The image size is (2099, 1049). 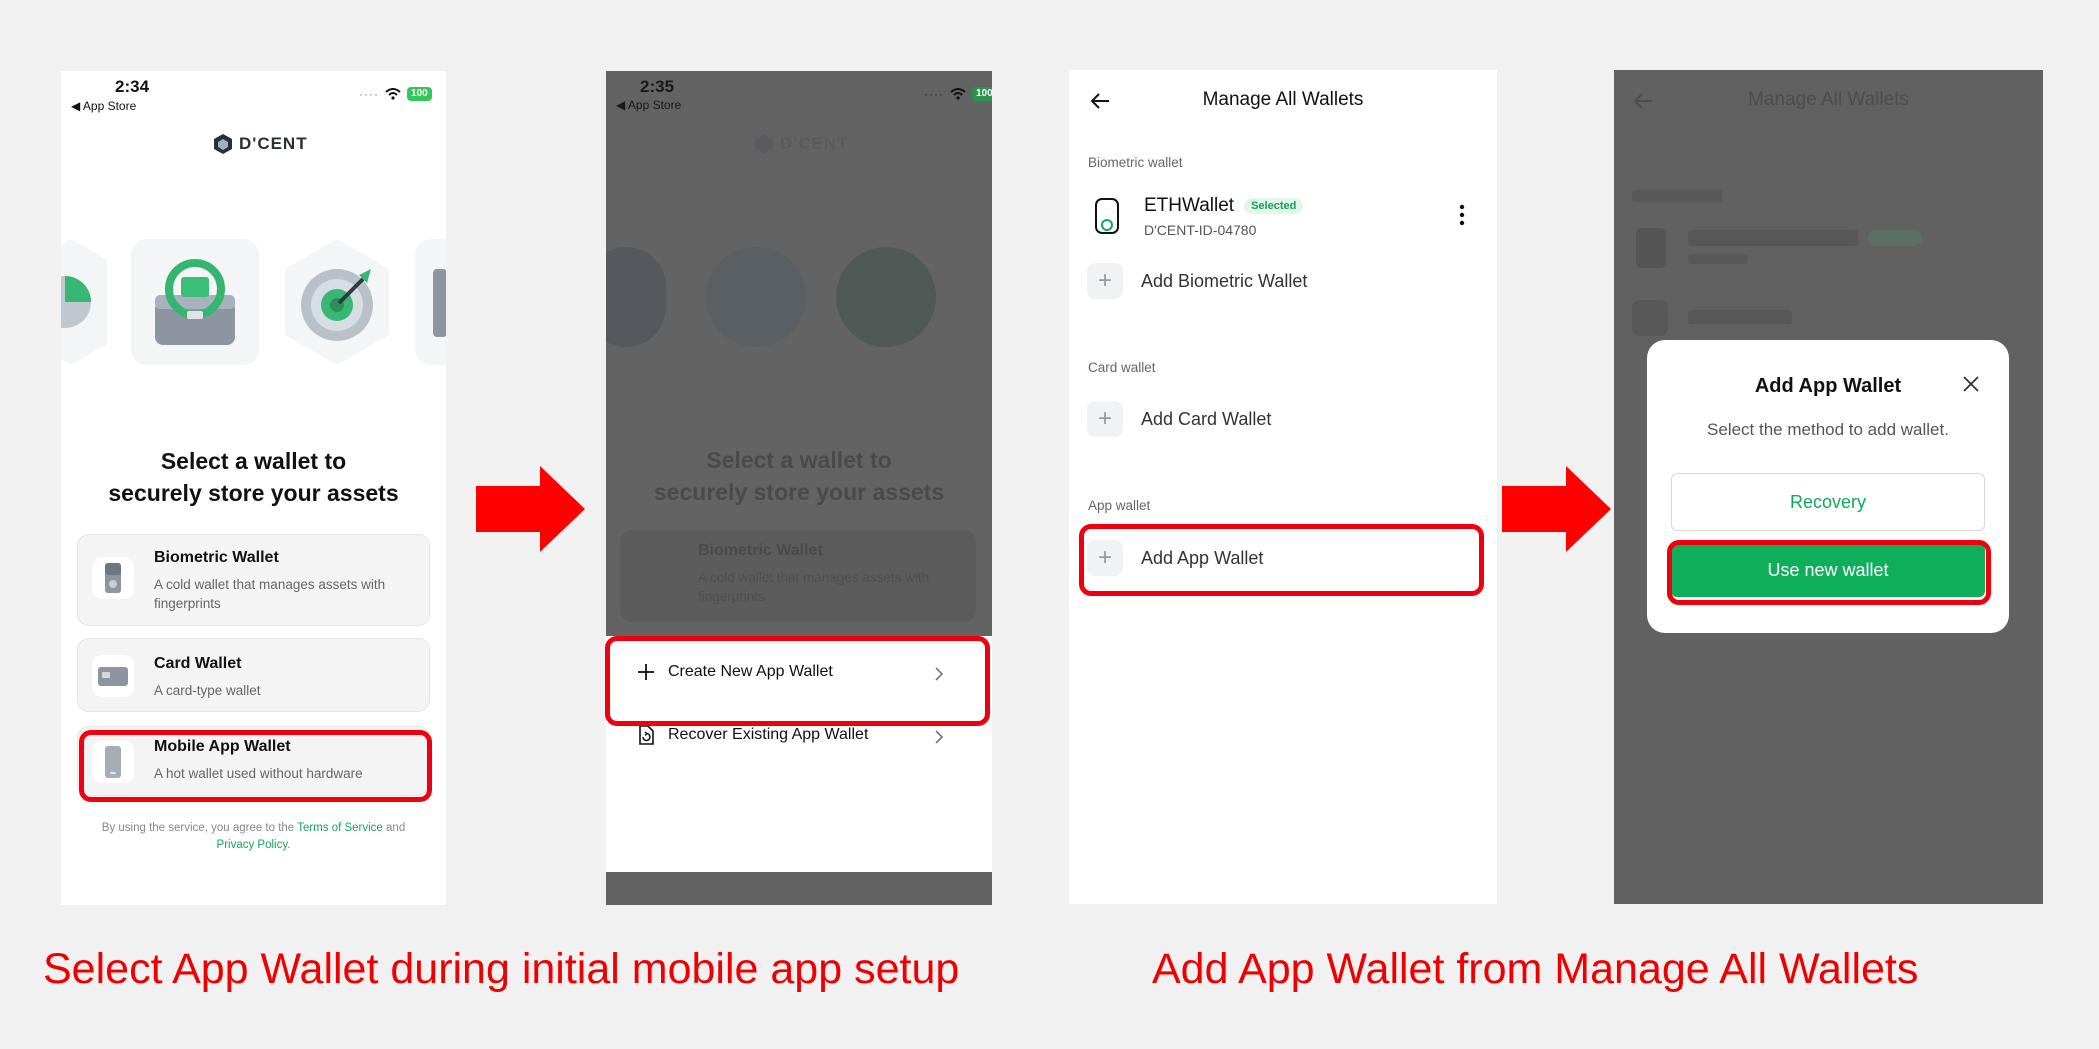 What do you see at coordinates (199, 828) in the screenshot?
I see `terms-prefix: By using the service, you agree to the` at bounding box center [199, 828].